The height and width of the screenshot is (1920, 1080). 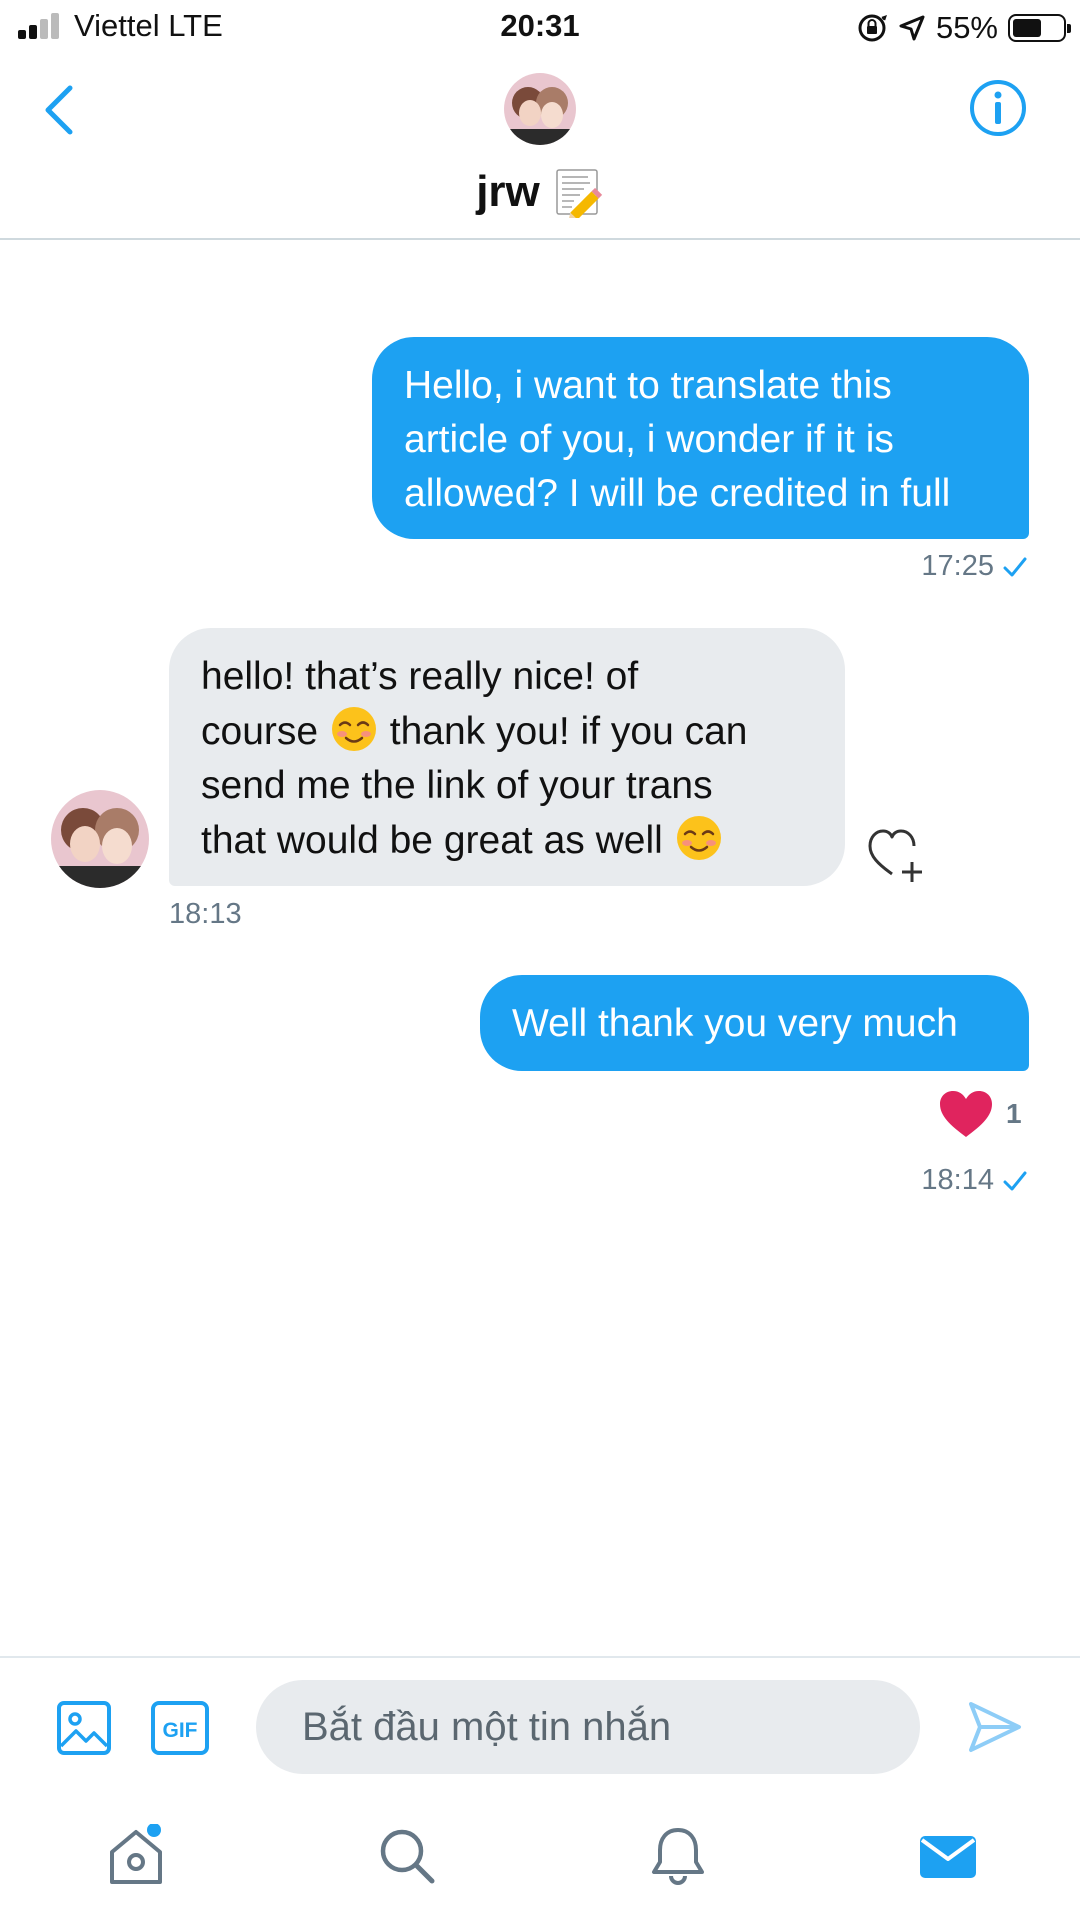 I want to click on conversation-header: jrw, so click(x=540, y=149).